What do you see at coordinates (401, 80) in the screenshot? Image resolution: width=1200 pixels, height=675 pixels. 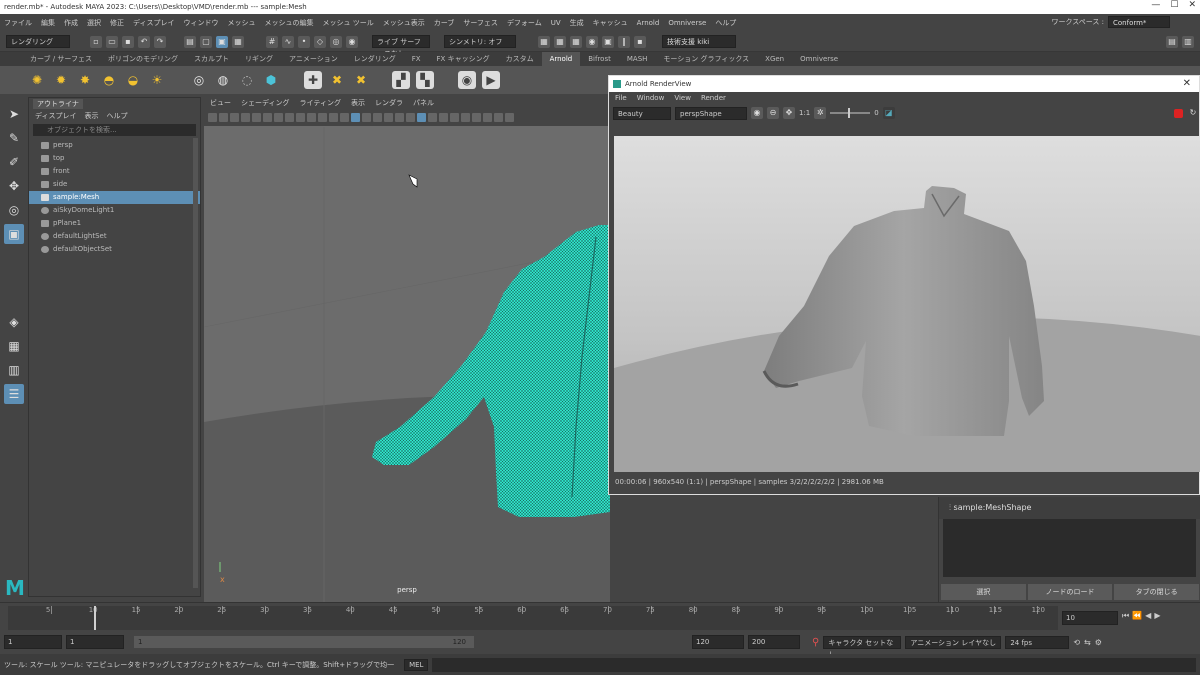 I see `tx-manager-icon: ▞` at bounding box center [401, 80].